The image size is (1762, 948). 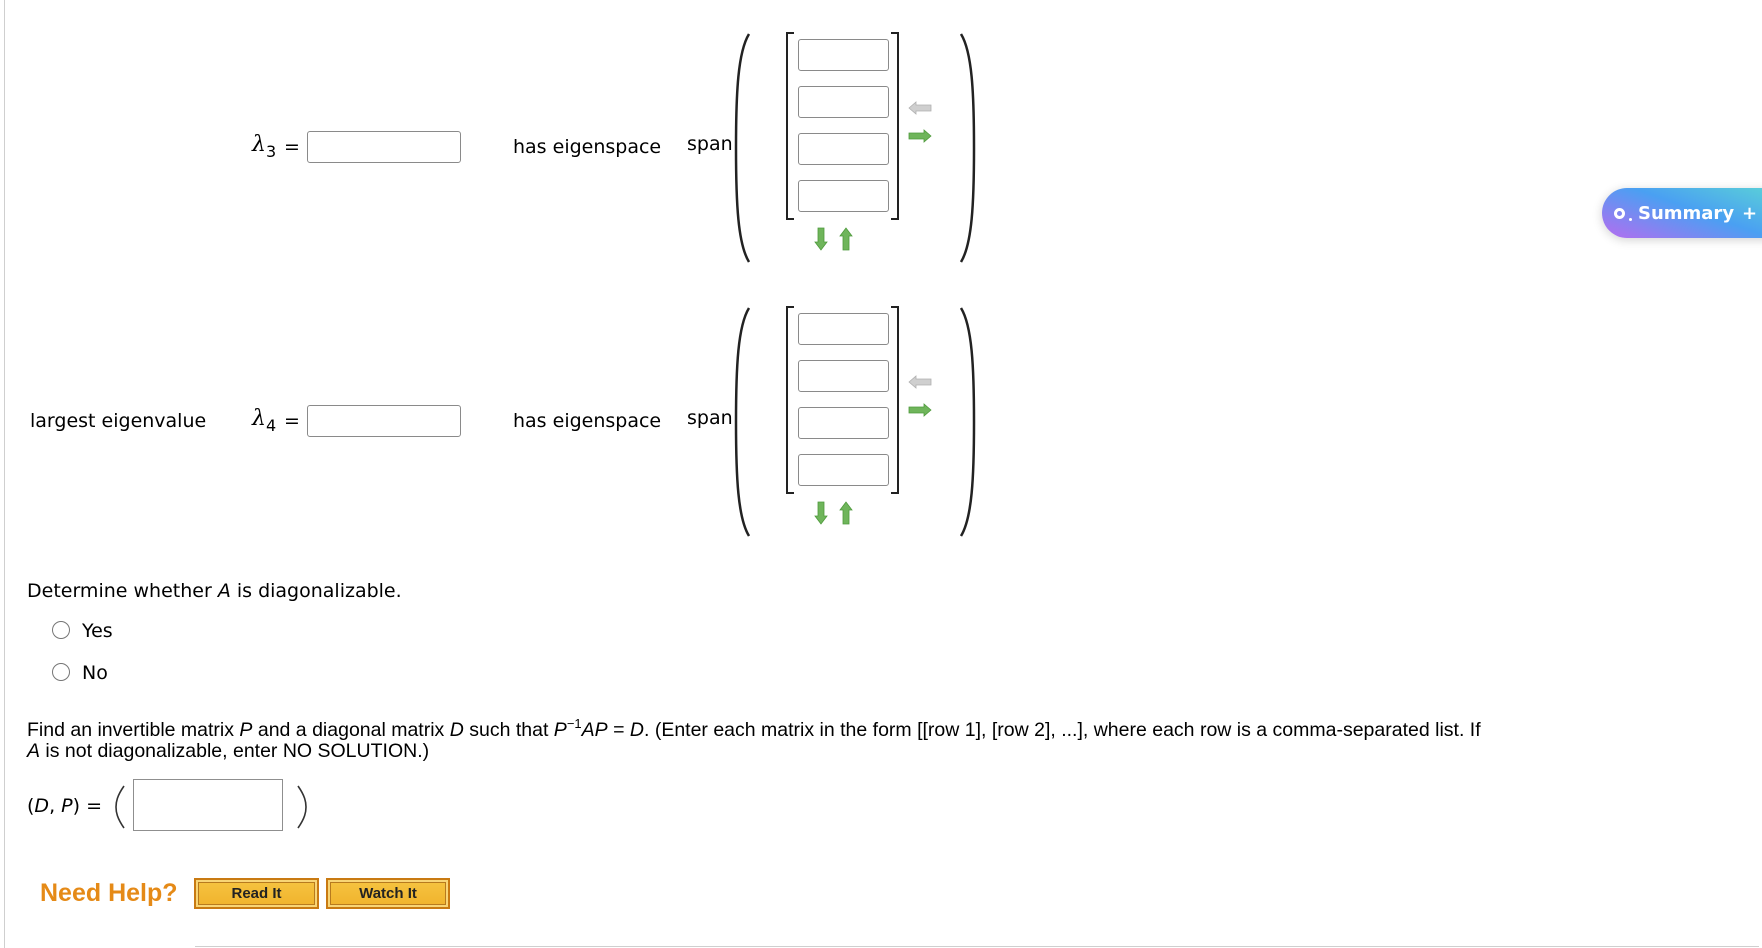 What do you see at coordinates (61, 672) in the screenshot?
I see `radio-no` at bounding box center [61, 672].